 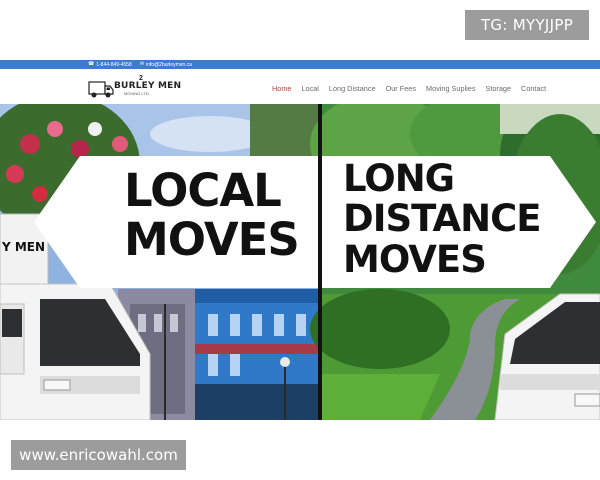 What do you see at coordinates (101, 89) in the screenshot?
I see `truck-logo-icon` at bounding box center [101, 89].